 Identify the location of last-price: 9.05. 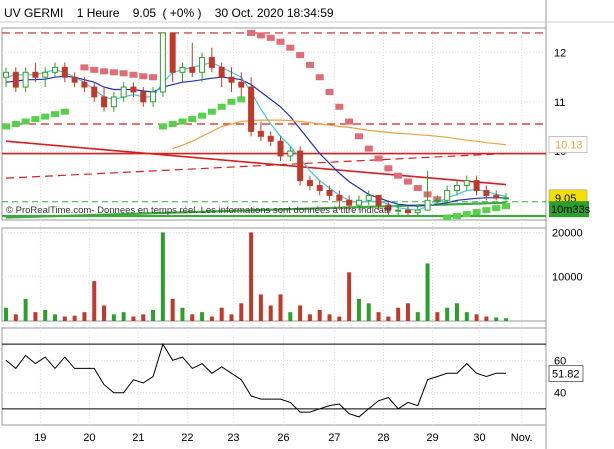
(144, 13).